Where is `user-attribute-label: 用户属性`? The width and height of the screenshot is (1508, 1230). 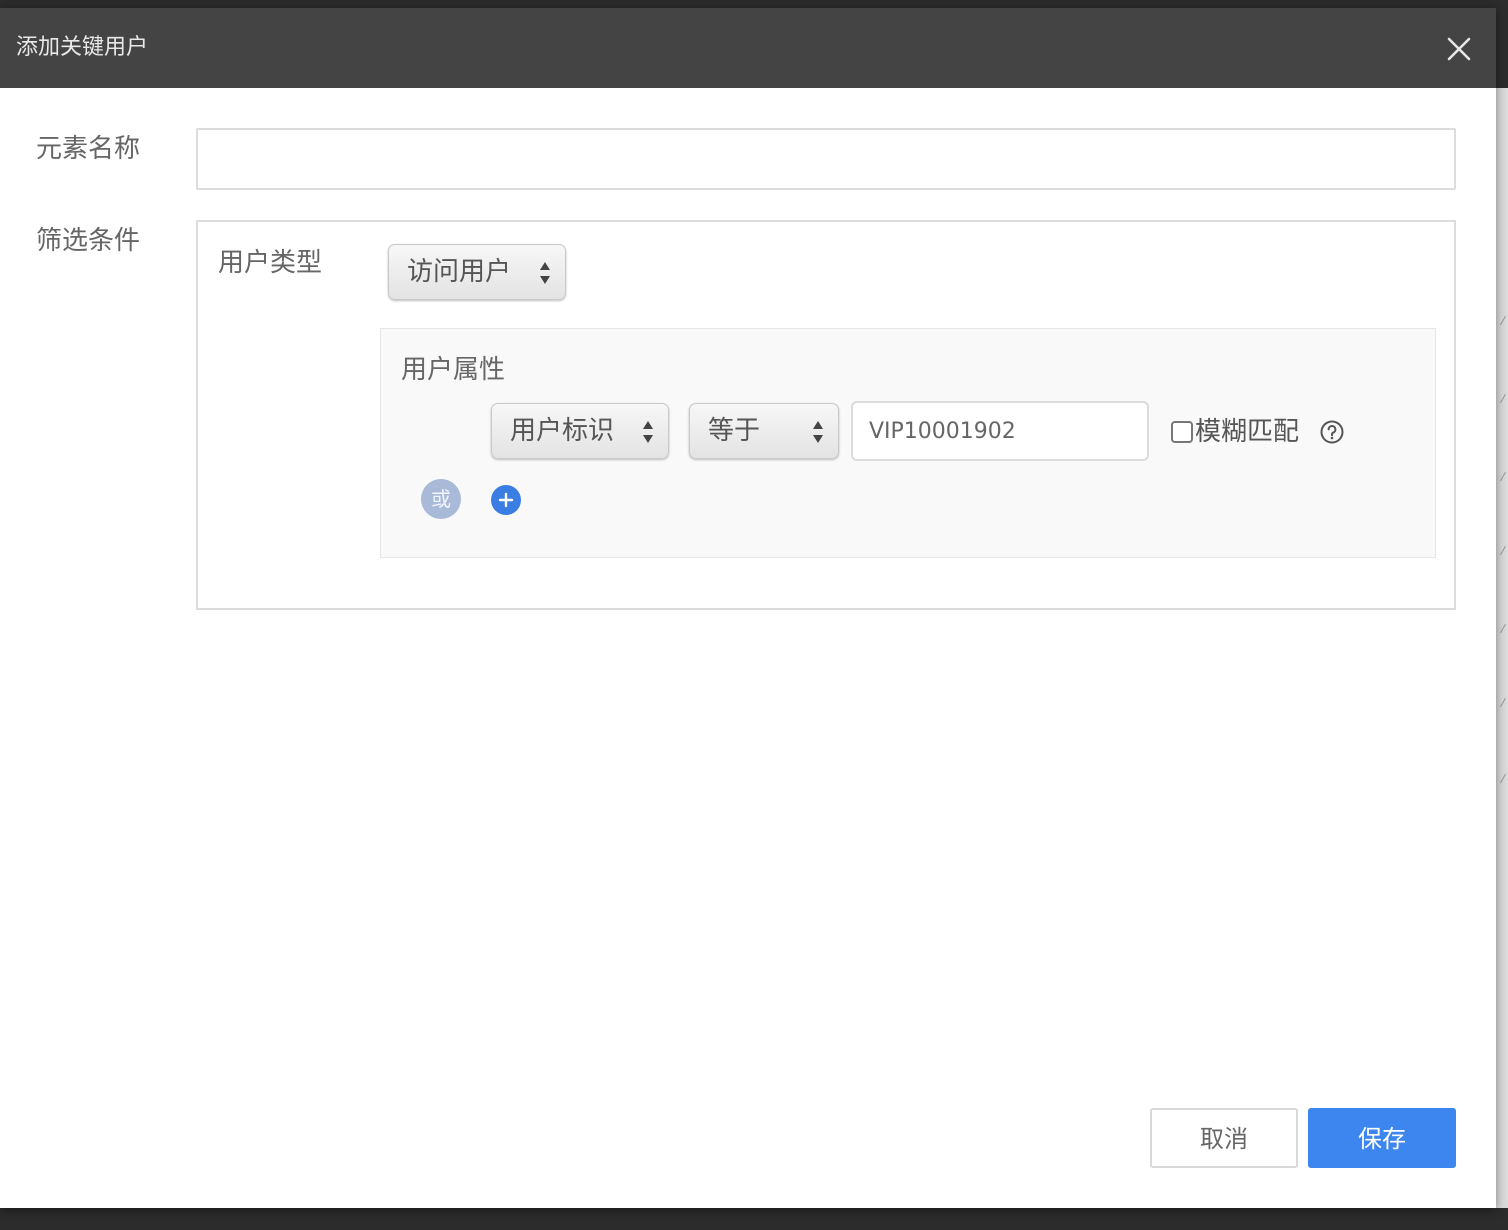 user-attribute-label: 用户属性 is located at coordinates (453, 370).